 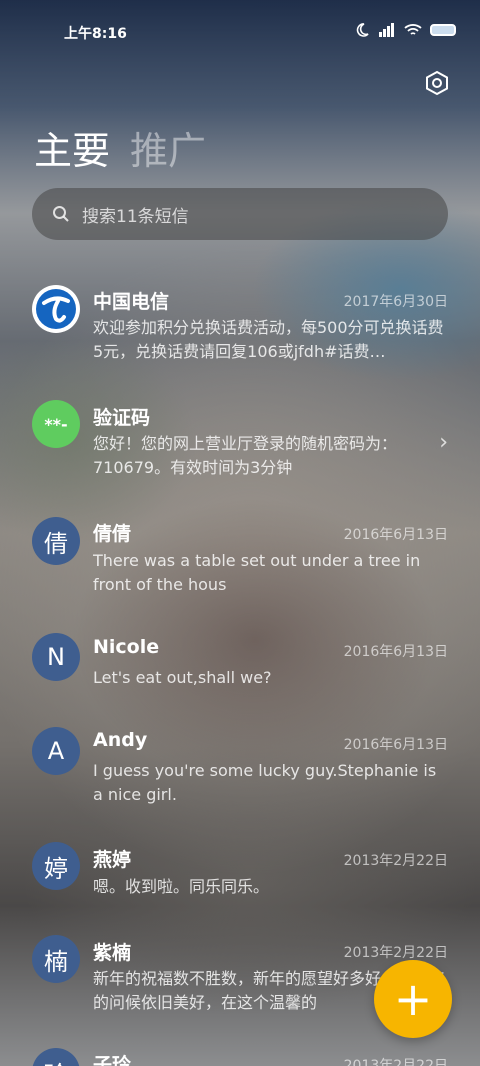 I want to click on new-message-button: +, so click(x=413, y=999).